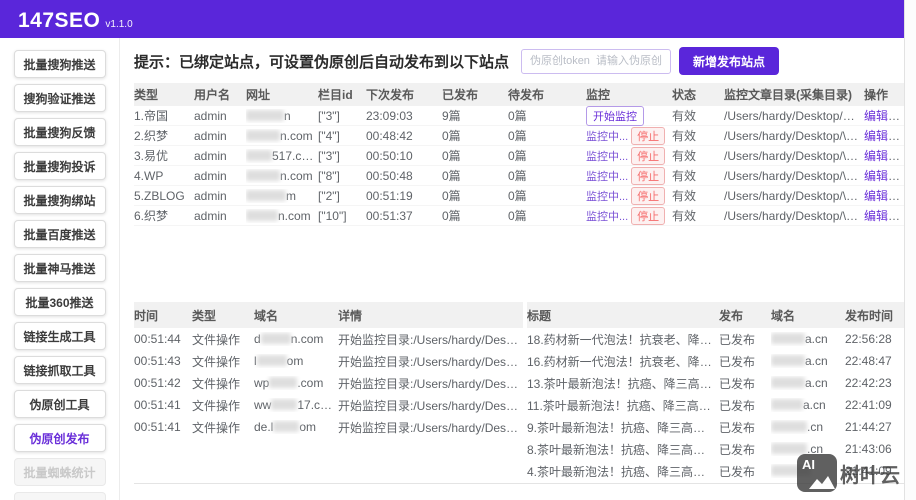  What do you see at coordinates (157, 339) in the screenshot?
I see `log-time: 00:51:44` at bounding box center [157, 339].